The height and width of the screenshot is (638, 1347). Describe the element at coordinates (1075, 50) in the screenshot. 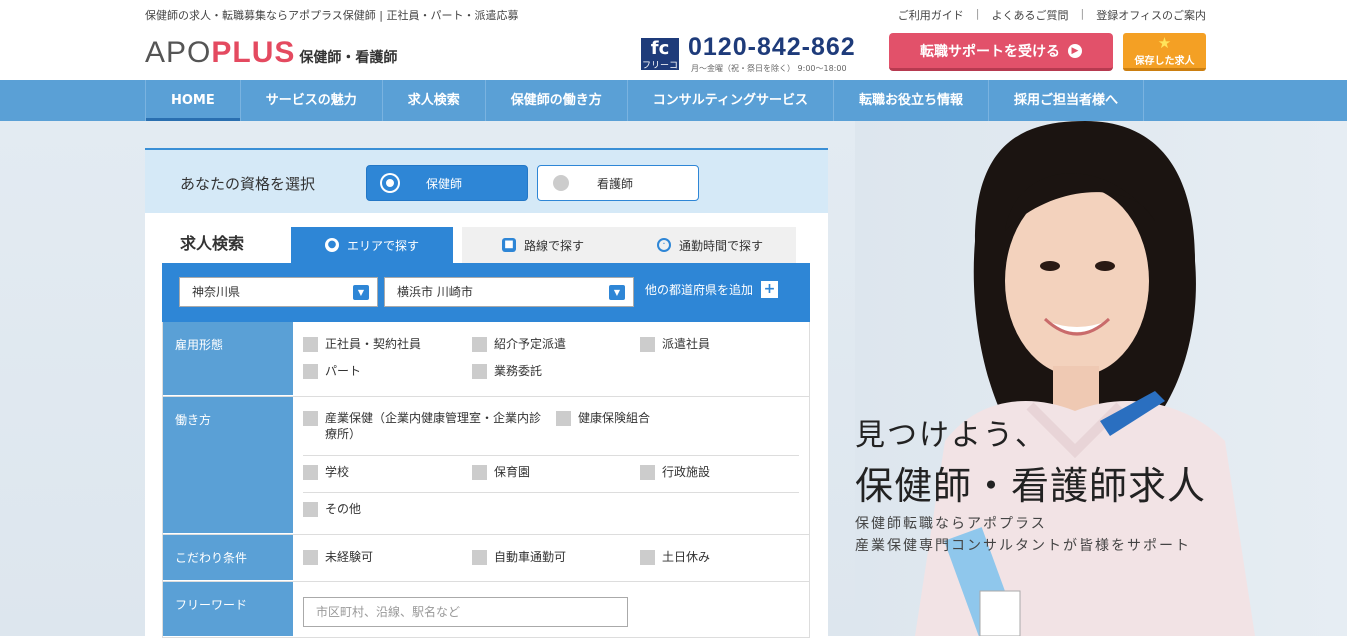

I see `arrow-right-icon: ▶` at that location.